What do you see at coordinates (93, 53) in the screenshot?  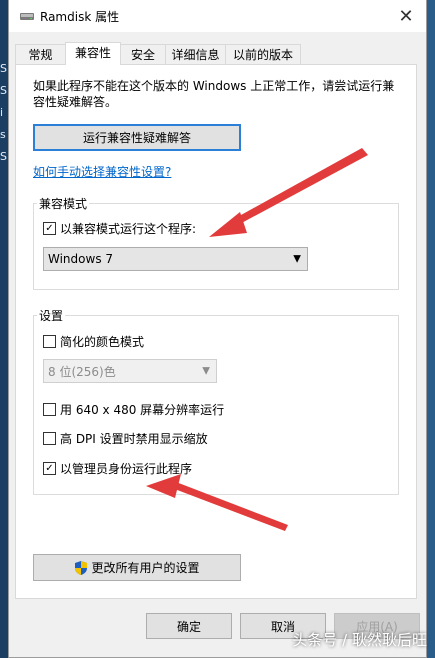 I see `tab-compatibility: 兼容性` at bounding box center [93, 53].